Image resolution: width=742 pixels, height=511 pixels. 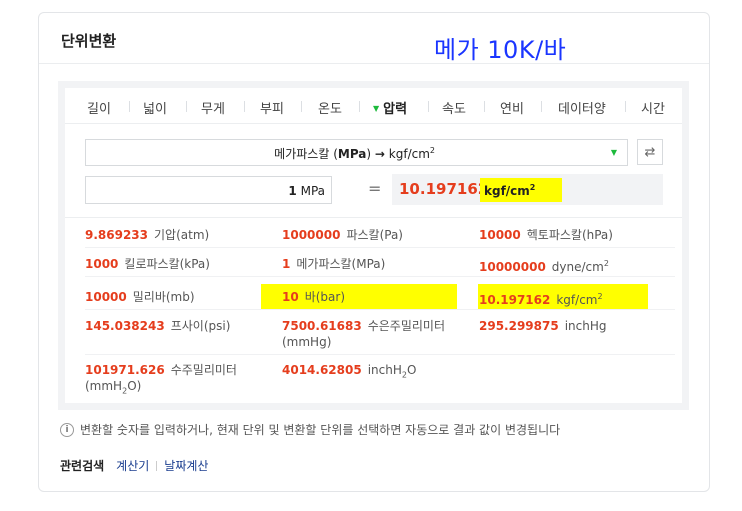 I want to click on conversion-unit-continued: (mmH2O), so click(x=113, y=387).